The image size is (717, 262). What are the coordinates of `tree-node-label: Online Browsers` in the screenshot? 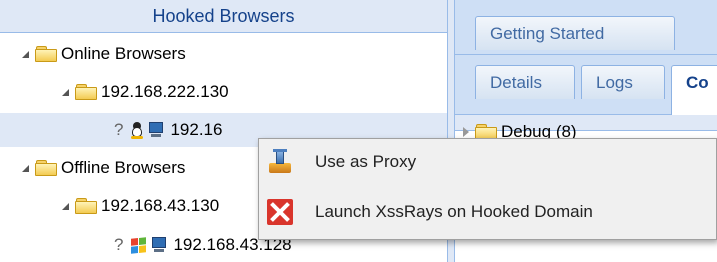 It's located at (123, 53).